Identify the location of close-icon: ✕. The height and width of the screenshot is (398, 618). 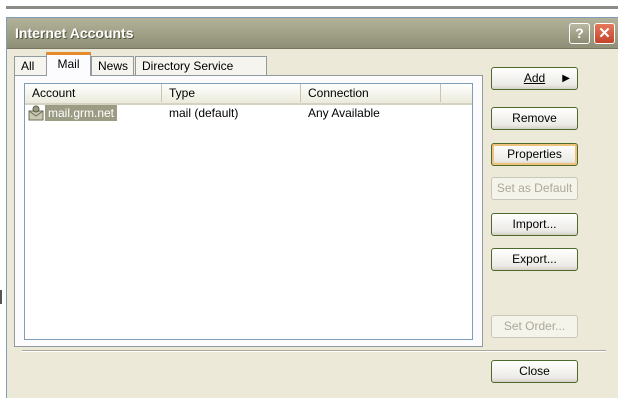
(604, 33).